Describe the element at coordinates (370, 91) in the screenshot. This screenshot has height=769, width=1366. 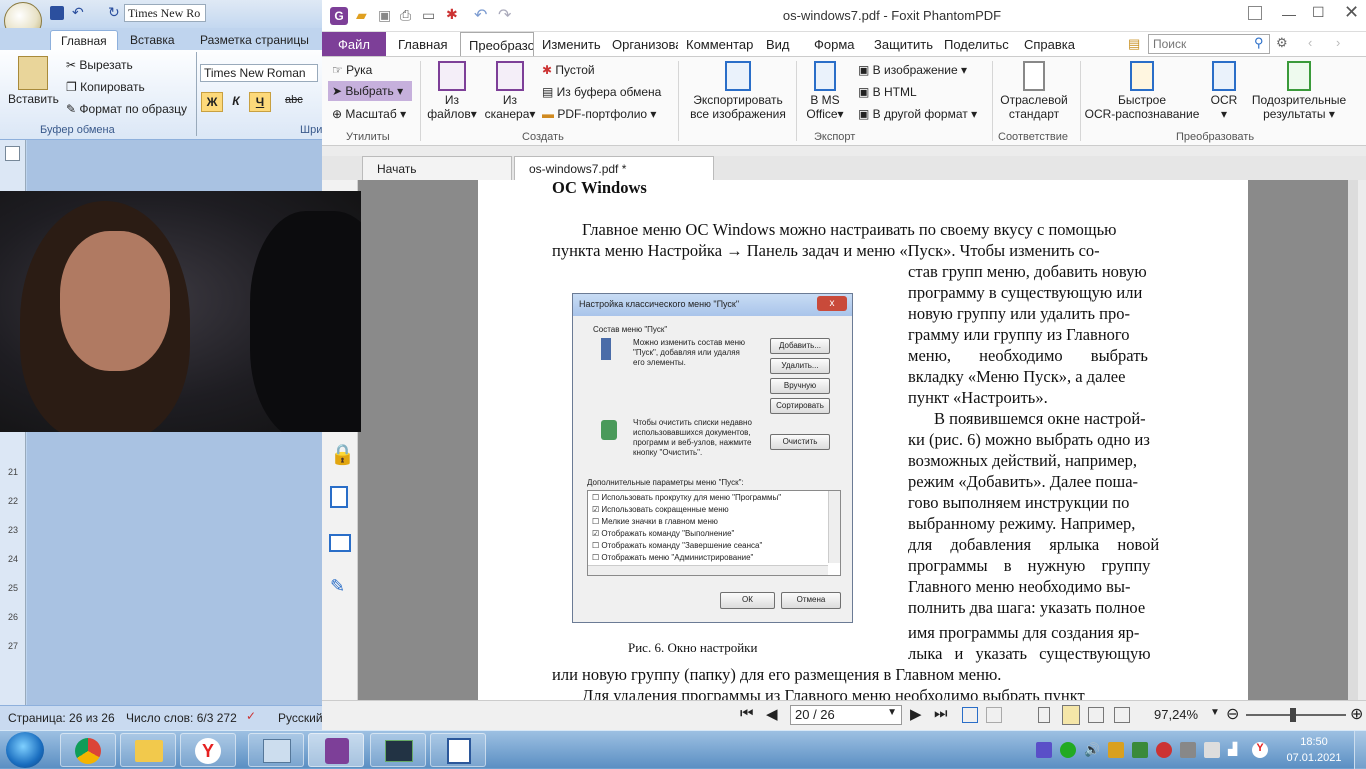
I see `select-tool-button: ➤ Выбрать ▾` at that location.